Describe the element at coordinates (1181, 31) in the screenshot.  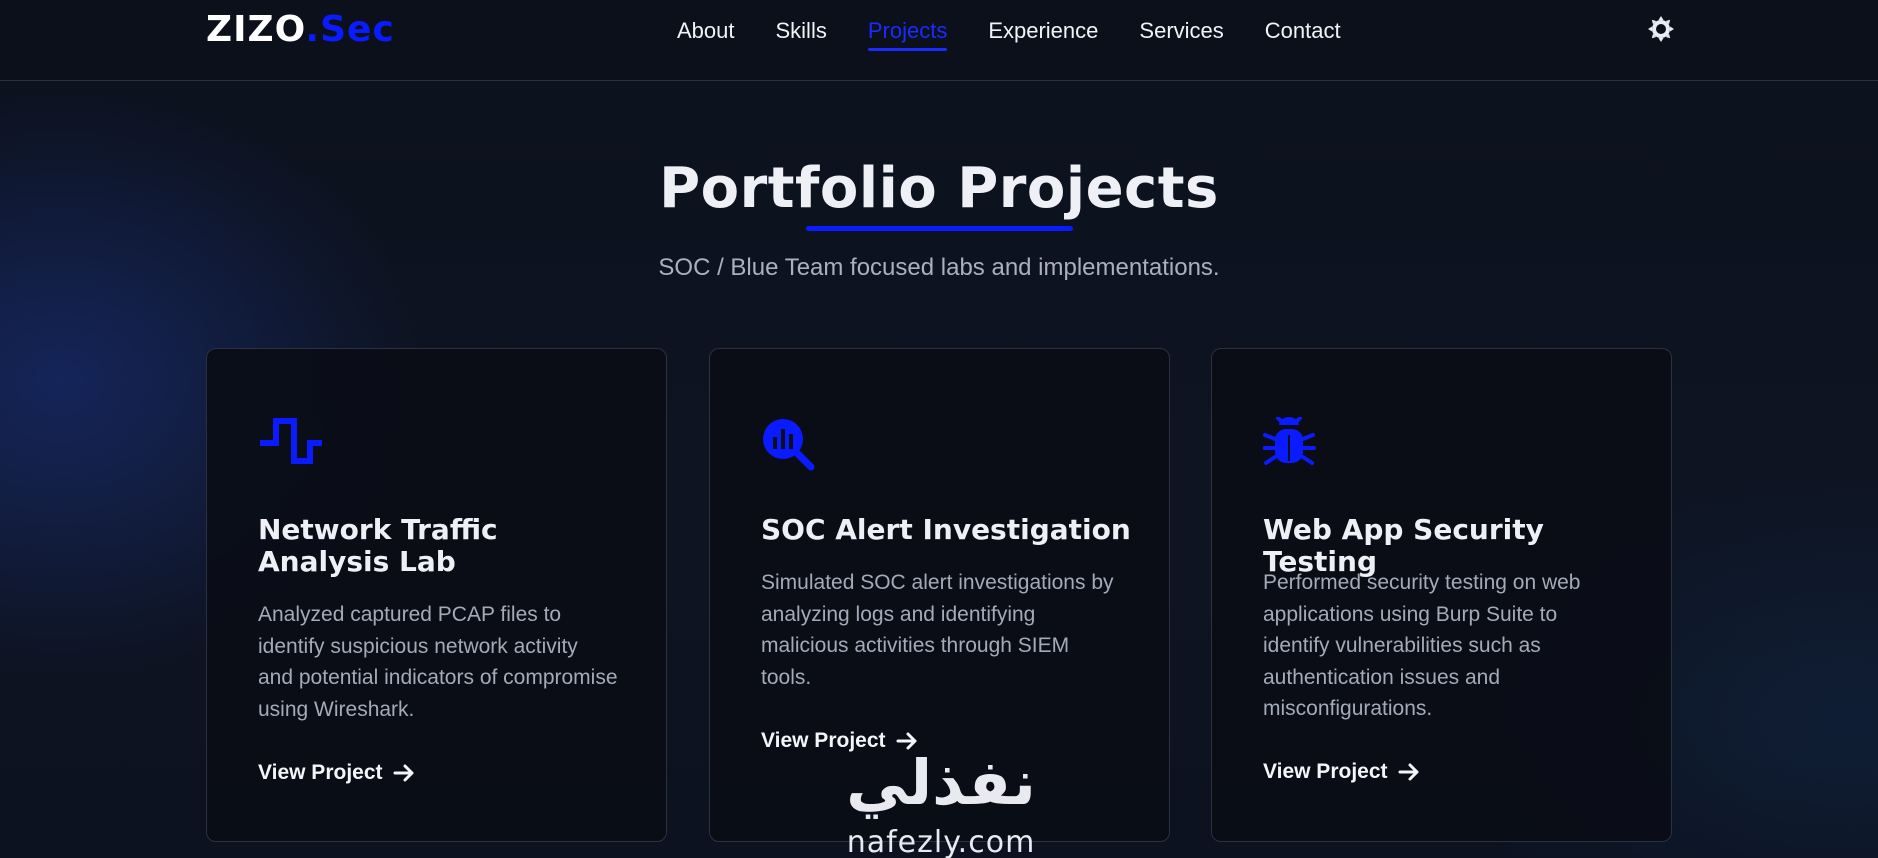
I see `nav-link-services: Services` at that location.